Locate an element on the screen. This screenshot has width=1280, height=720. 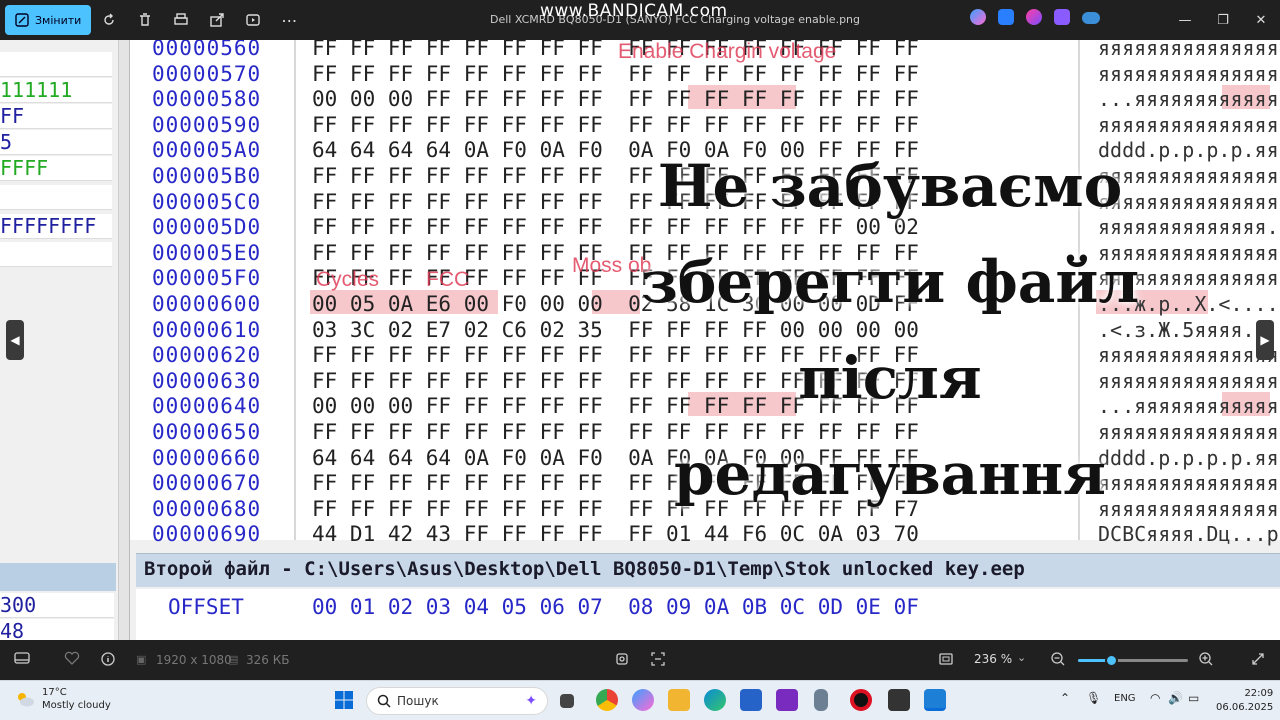
edge-icon is located at coordinates (715, 700).